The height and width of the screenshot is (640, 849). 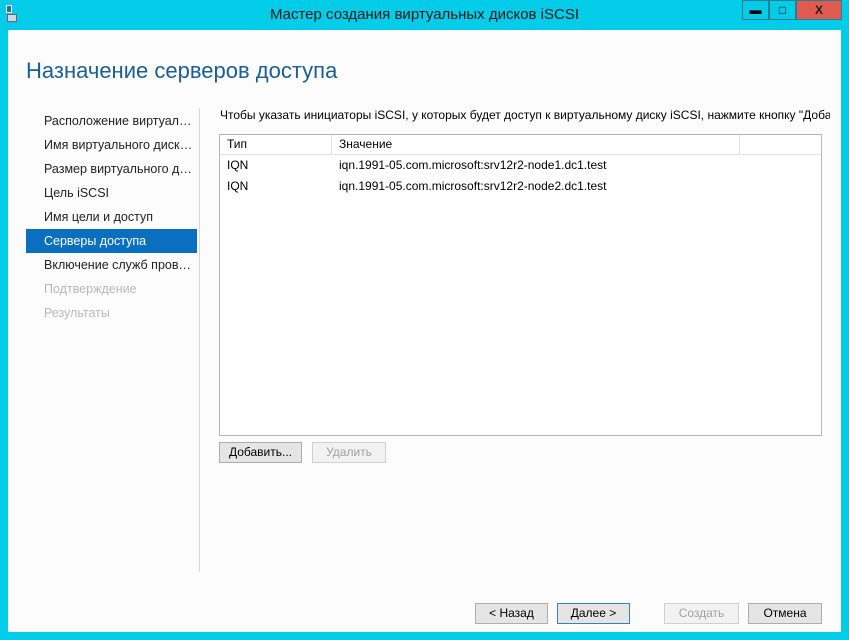 What do you see at coordinates (111, 265) in the screenshot?
I see `nav-step: Включение служб проверки подлинности` at bounding box center [111, 265].